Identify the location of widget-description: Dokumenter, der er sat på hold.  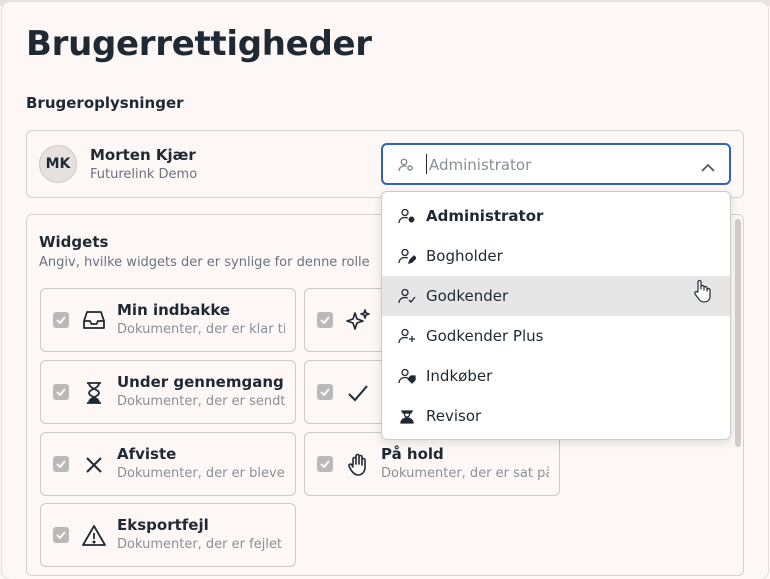
(465, 473).